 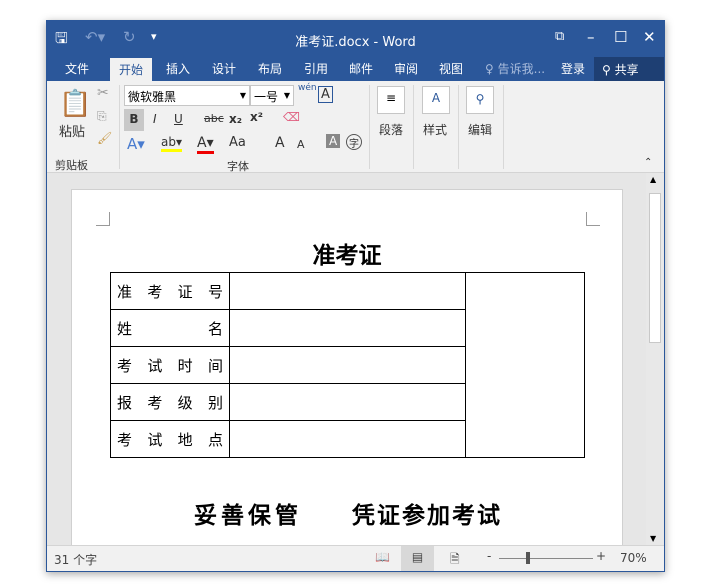 I want to click on zoom-level: 70%, so click(x=633, y=558).